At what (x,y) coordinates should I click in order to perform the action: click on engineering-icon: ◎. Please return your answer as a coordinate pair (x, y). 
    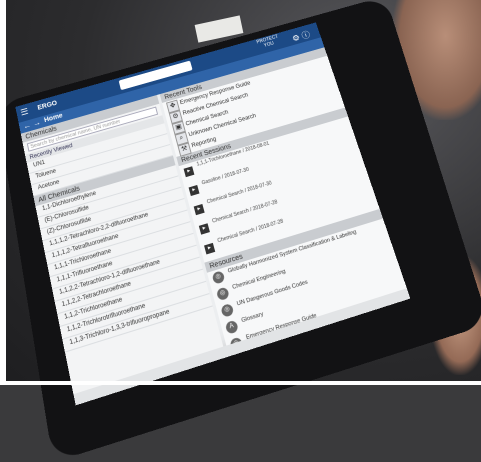
    Looking at the image, I should click on (222, 294).